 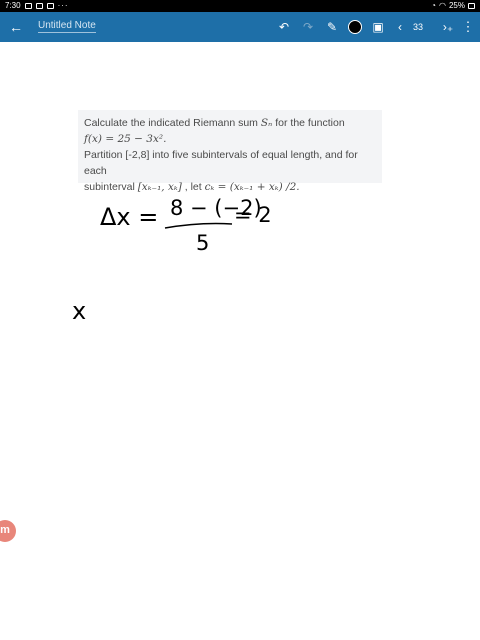 What do you see at coordinates (50, 6) in the screenshot?
I see `image-icon` at bounding box center [50, 6].